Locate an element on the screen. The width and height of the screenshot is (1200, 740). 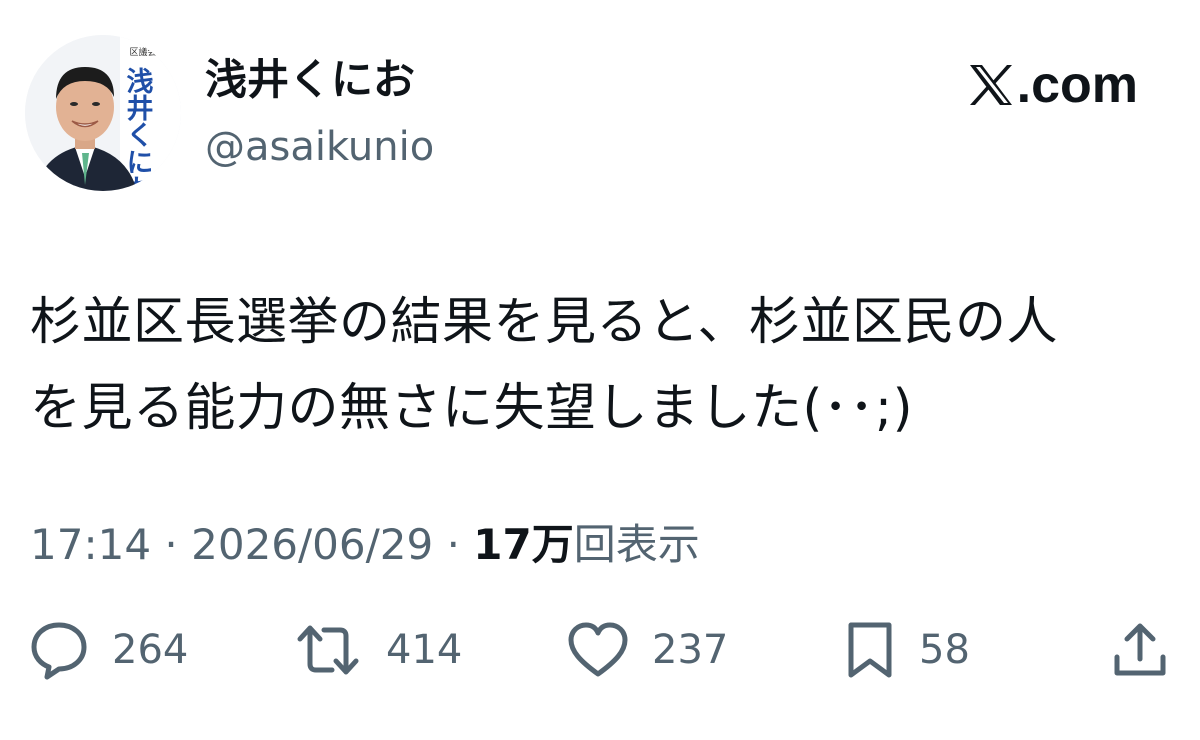
brand-domain-text: .com is located at coordinates (1077, 85).